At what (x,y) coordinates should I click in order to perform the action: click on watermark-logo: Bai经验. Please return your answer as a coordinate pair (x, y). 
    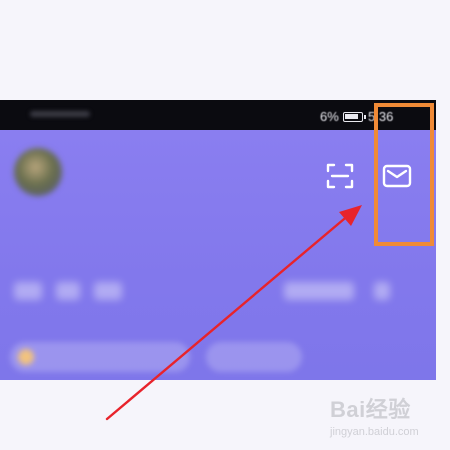
    Looking at the image, I should click on (370, 409).